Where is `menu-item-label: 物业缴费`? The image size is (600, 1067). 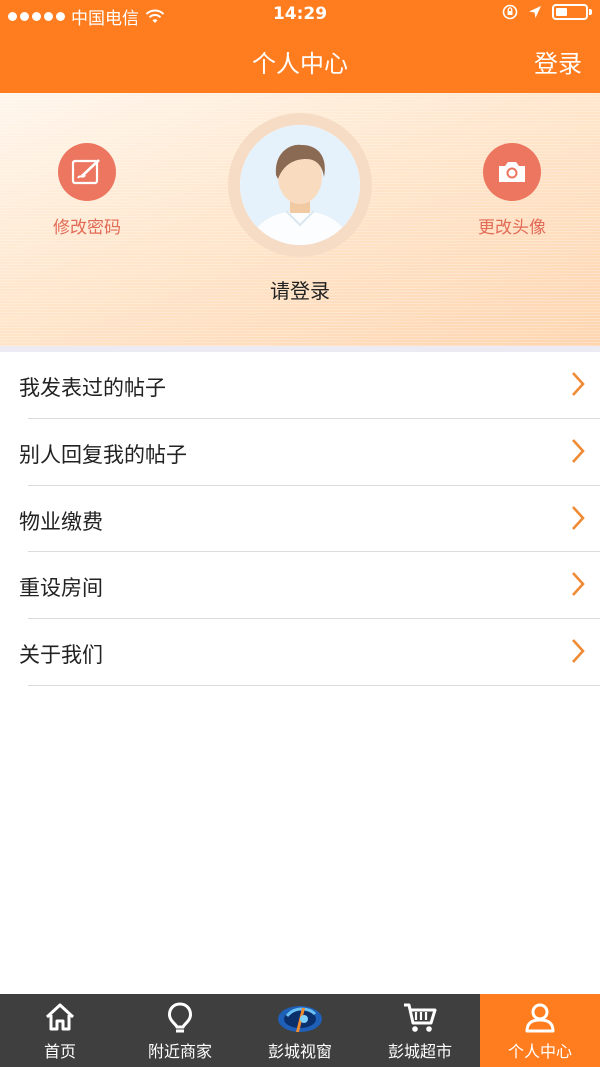 menu-item-label: 物业缴费 is located at coordinates (61, 521).